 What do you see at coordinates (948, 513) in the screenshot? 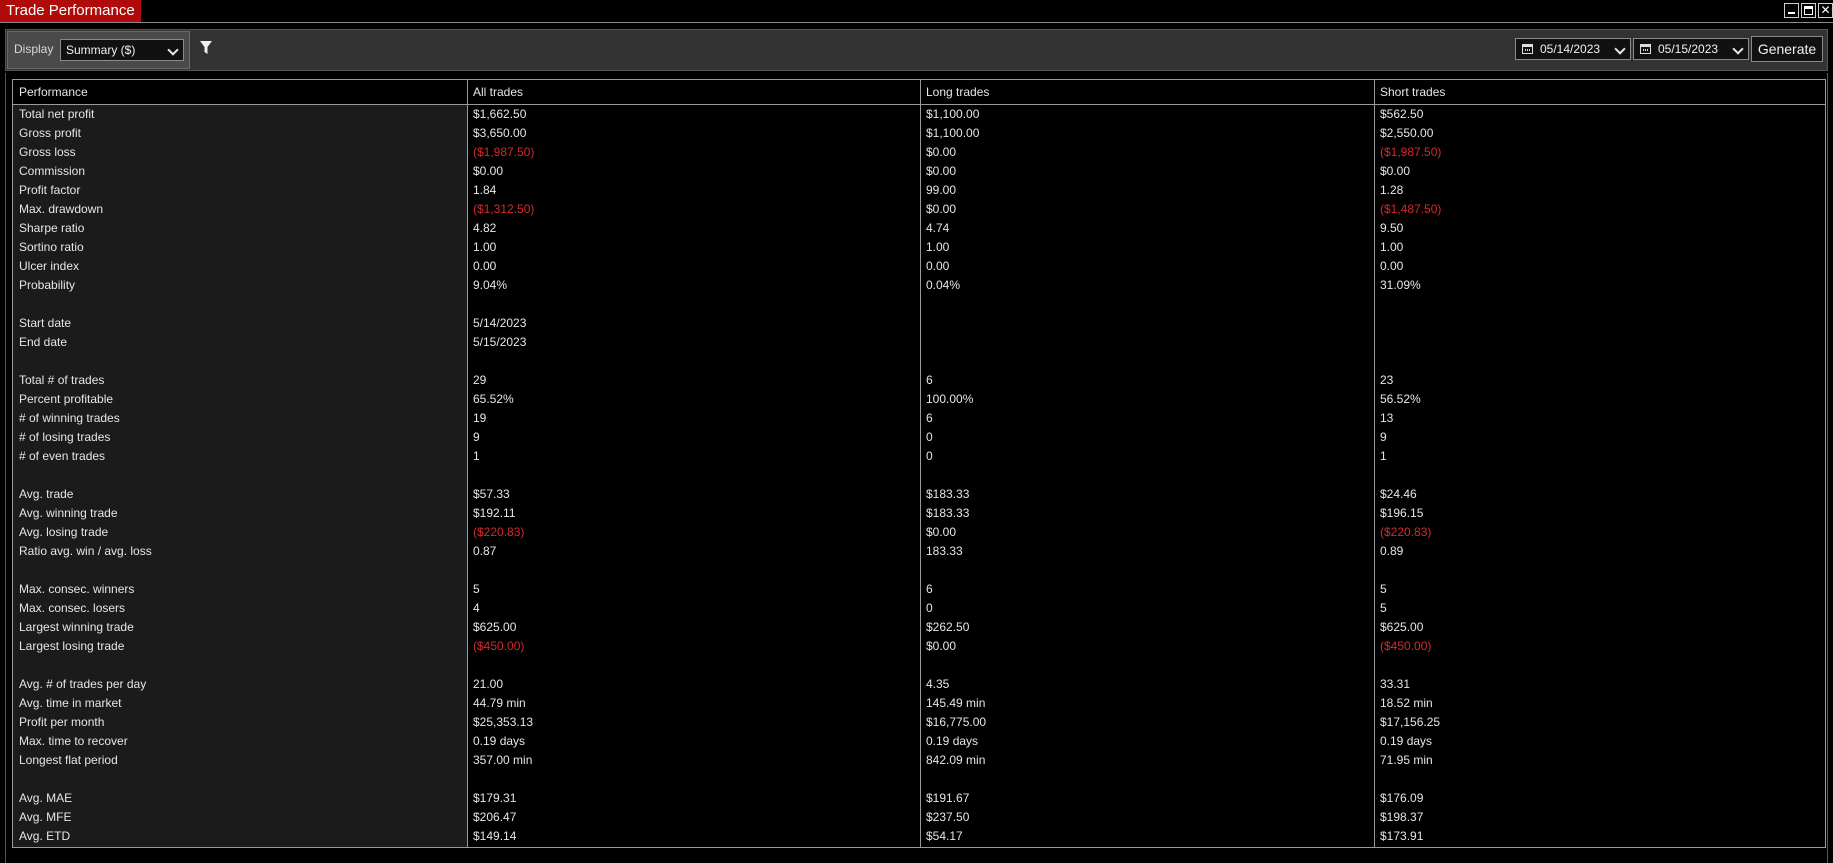
I see `long-trades-value: $183.33` at bounding box center [948, 513].